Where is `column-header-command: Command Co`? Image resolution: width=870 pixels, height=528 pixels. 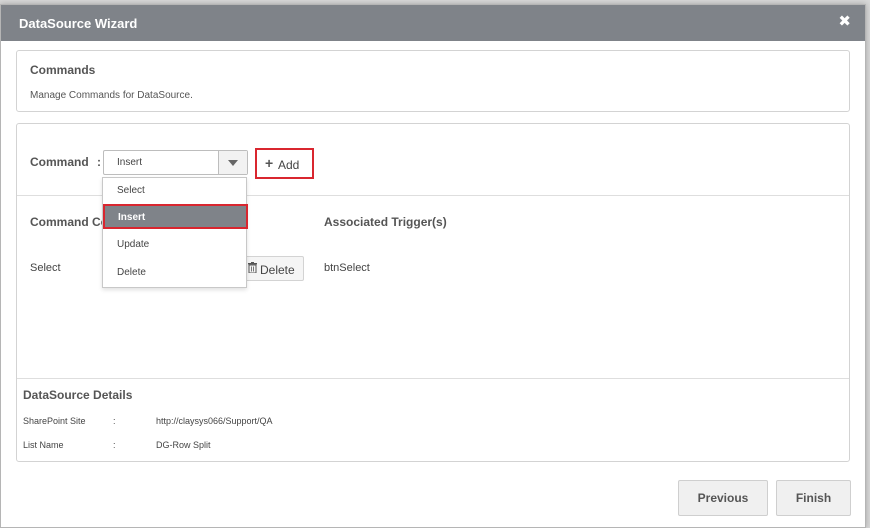 column-header-command: Command Co is located at coordinates (69, 222).